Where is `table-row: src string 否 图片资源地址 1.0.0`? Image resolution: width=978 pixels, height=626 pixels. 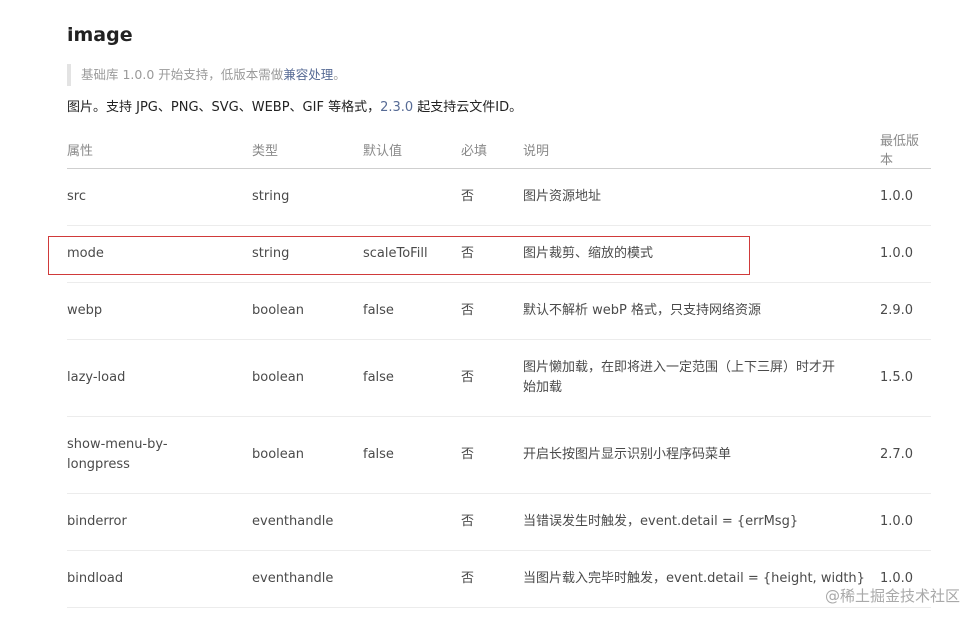 table-row: src string 否 图片资源地址 1.0.0 is located at coordinates (499, 197).